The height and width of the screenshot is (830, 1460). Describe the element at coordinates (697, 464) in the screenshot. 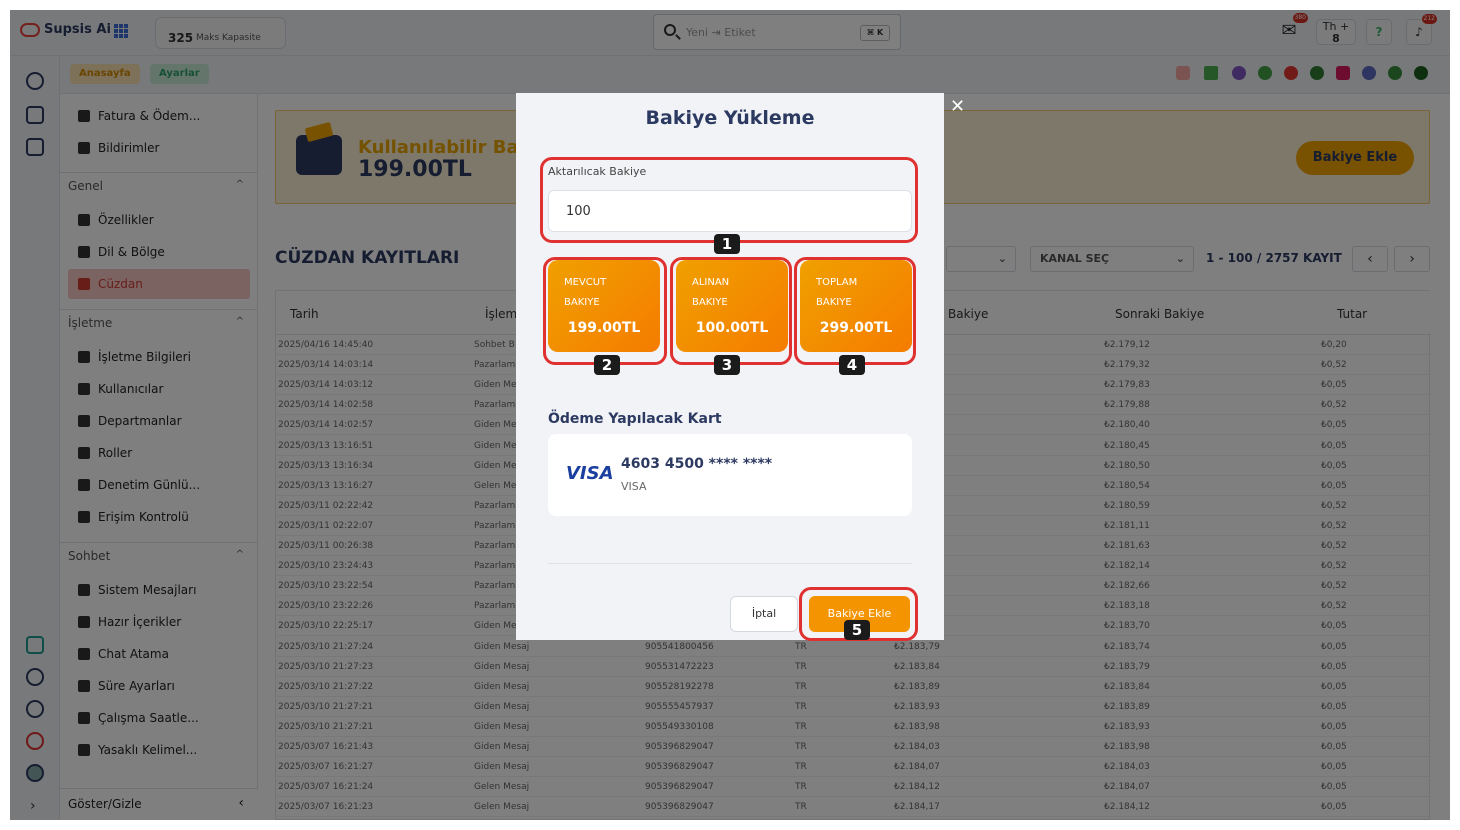

I see `card-number: 4603 4500 **** ****` at that location.